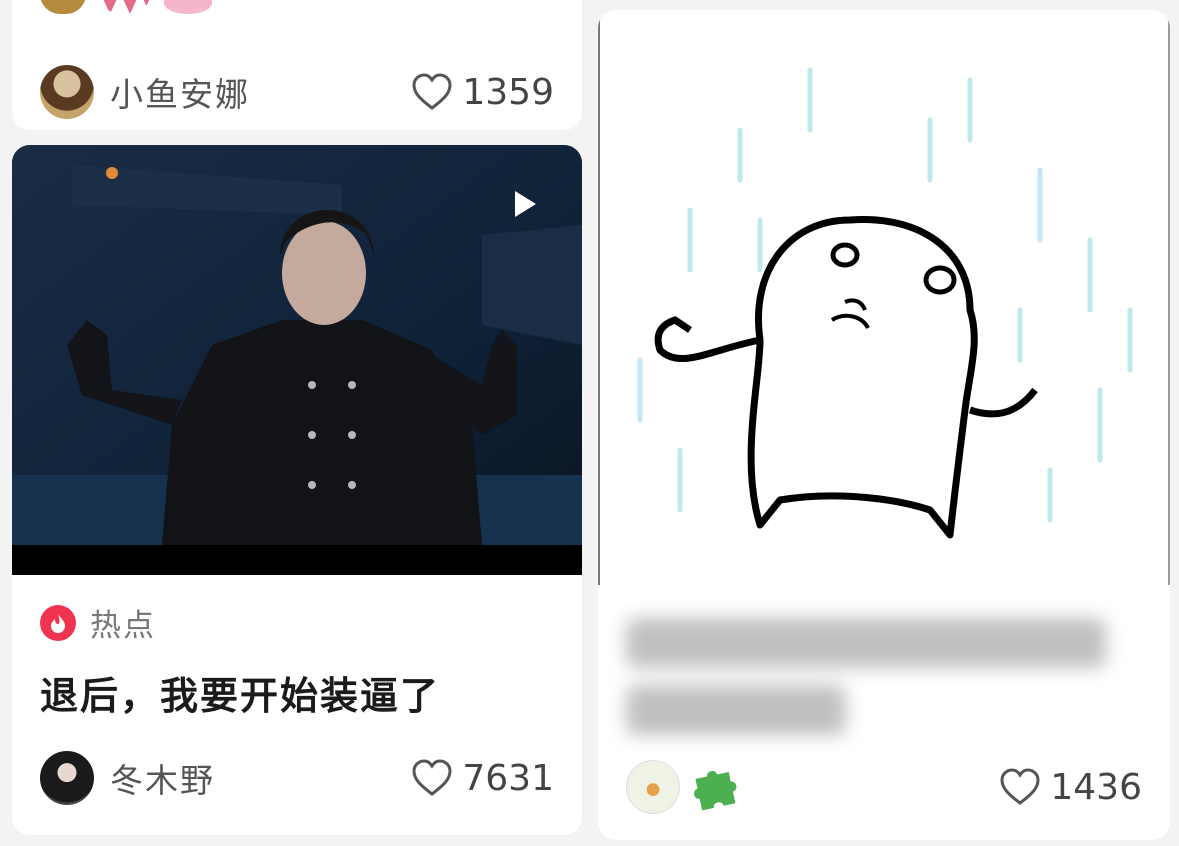  I want to click on like-button: 1359, so click(482, 92).